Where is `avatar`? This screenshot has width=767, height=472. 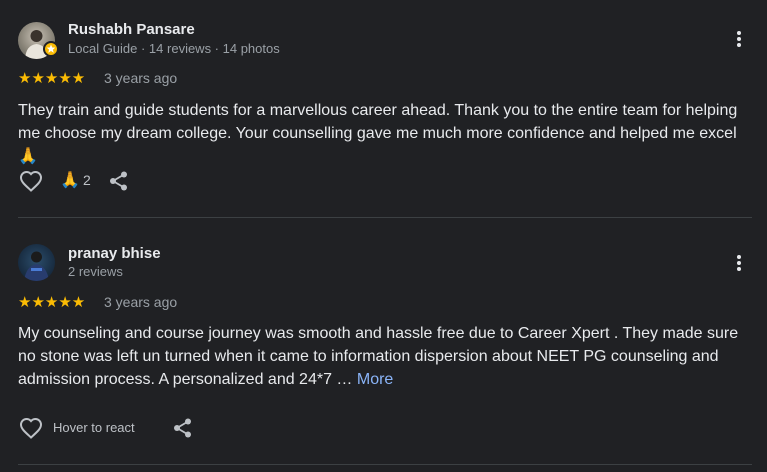 avatar is located at coordinates (36, 262).